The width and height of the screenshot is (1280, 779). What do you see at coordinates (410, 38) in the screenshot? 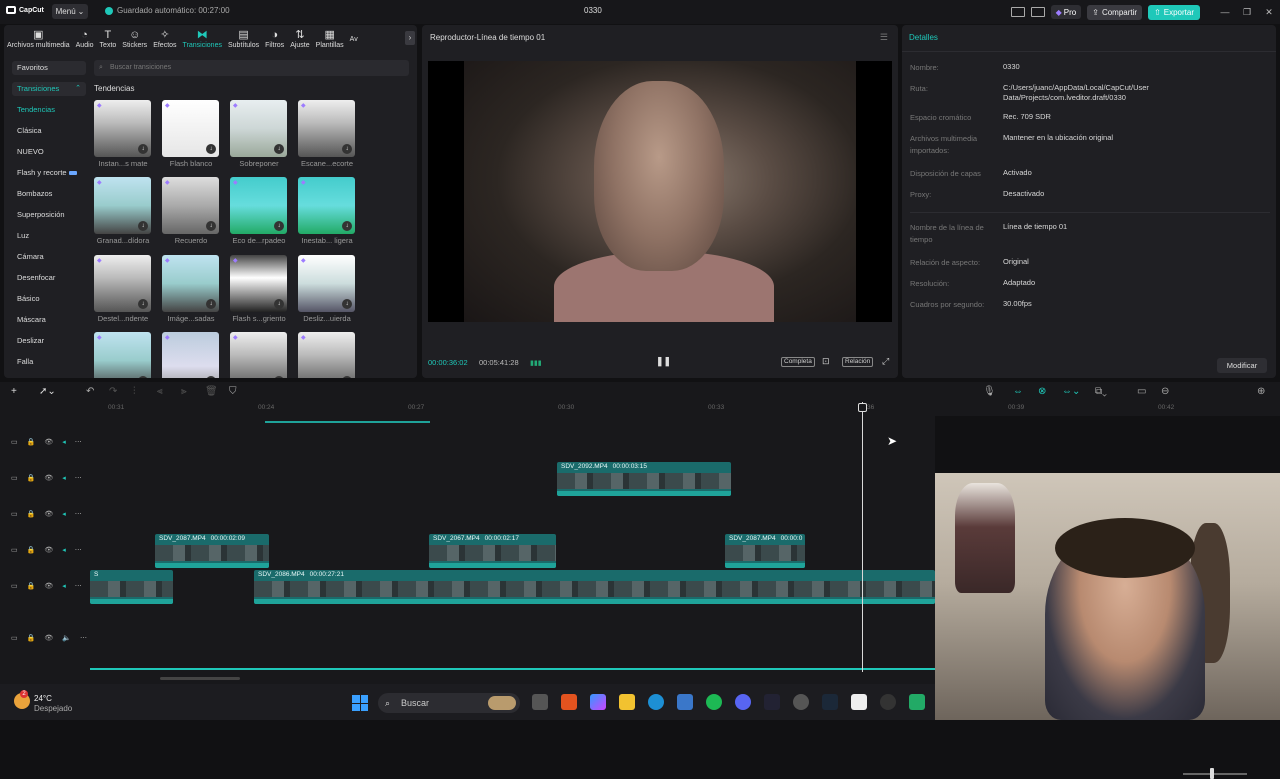
I see `chevron-right-icon: ›` at bounding box center [410, 38].